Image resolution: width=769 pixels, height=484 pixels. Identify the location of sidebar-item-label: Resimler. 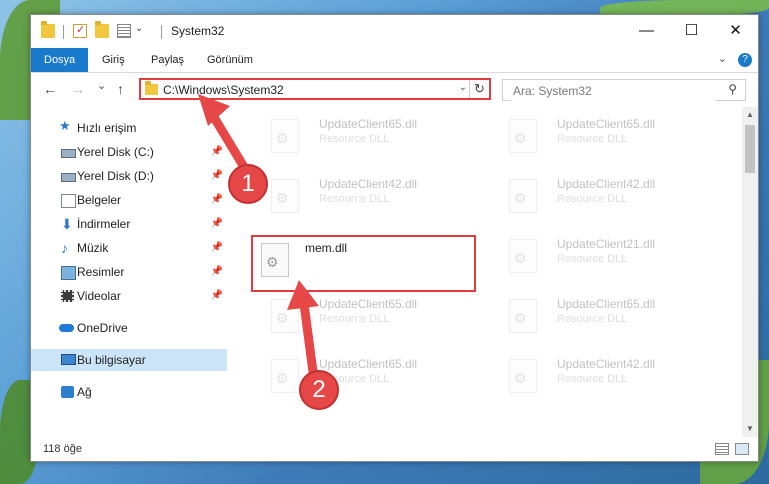
(101, 272).